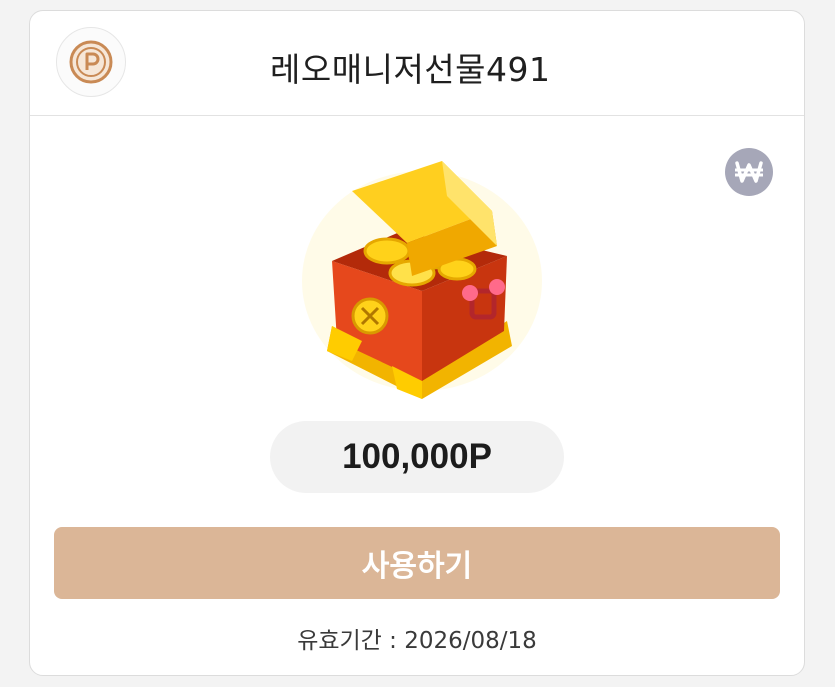  Describe the element at coordinates (417, 457) in the screenshot. I see `point-amount: 100,000P` at that location.